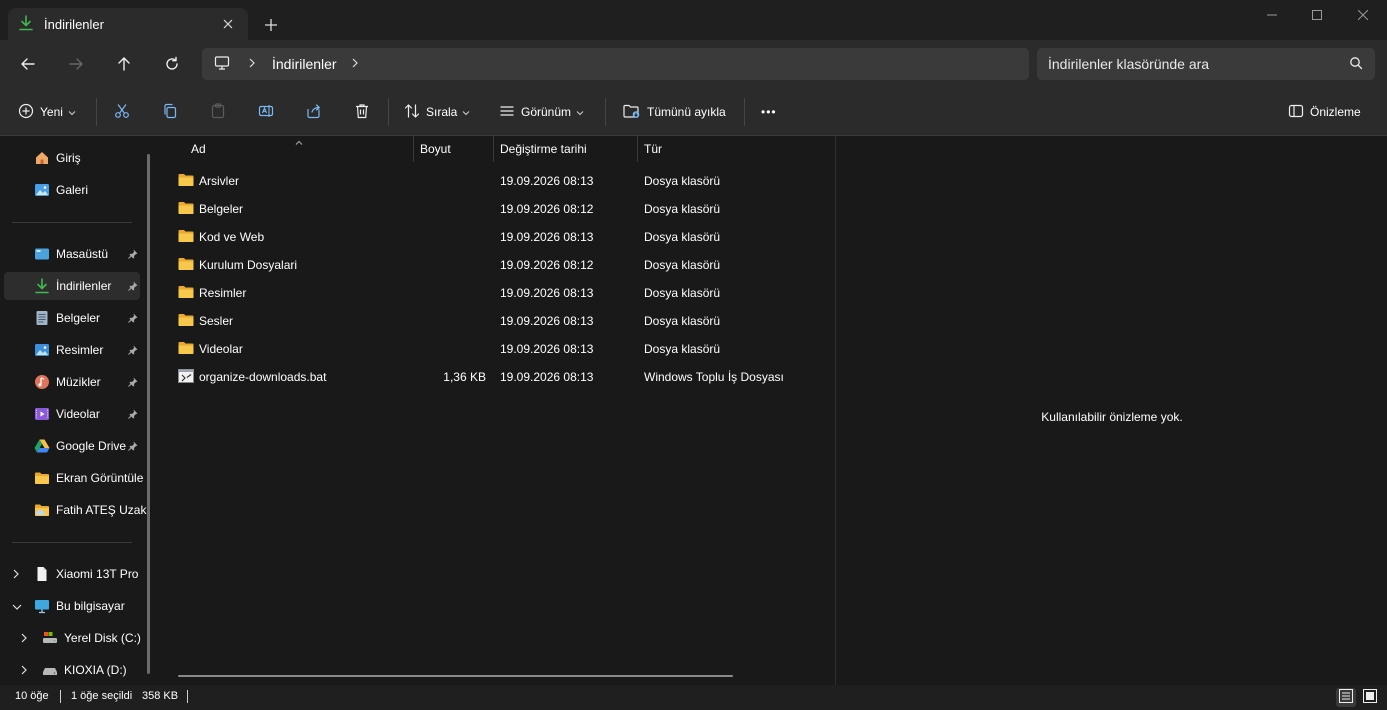 This screenshot has height=710, width=1387. What do you see at coordinates (502, 236) in the screenshot?
I see `file-row: Kod ve Web 19.09.2026 08:13 Dosya klasörü` at bounding box center [502, 236].